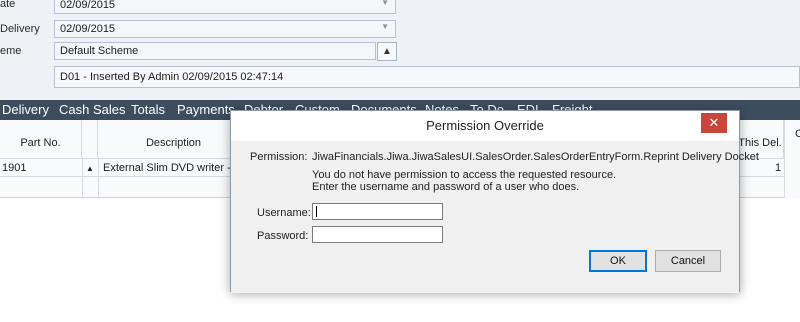 The width and height of the screenshot is (800, 322). Describe the element at coordinates (485, 125) in the screenshot. I see `dialog-title: Permission Override` at that location.